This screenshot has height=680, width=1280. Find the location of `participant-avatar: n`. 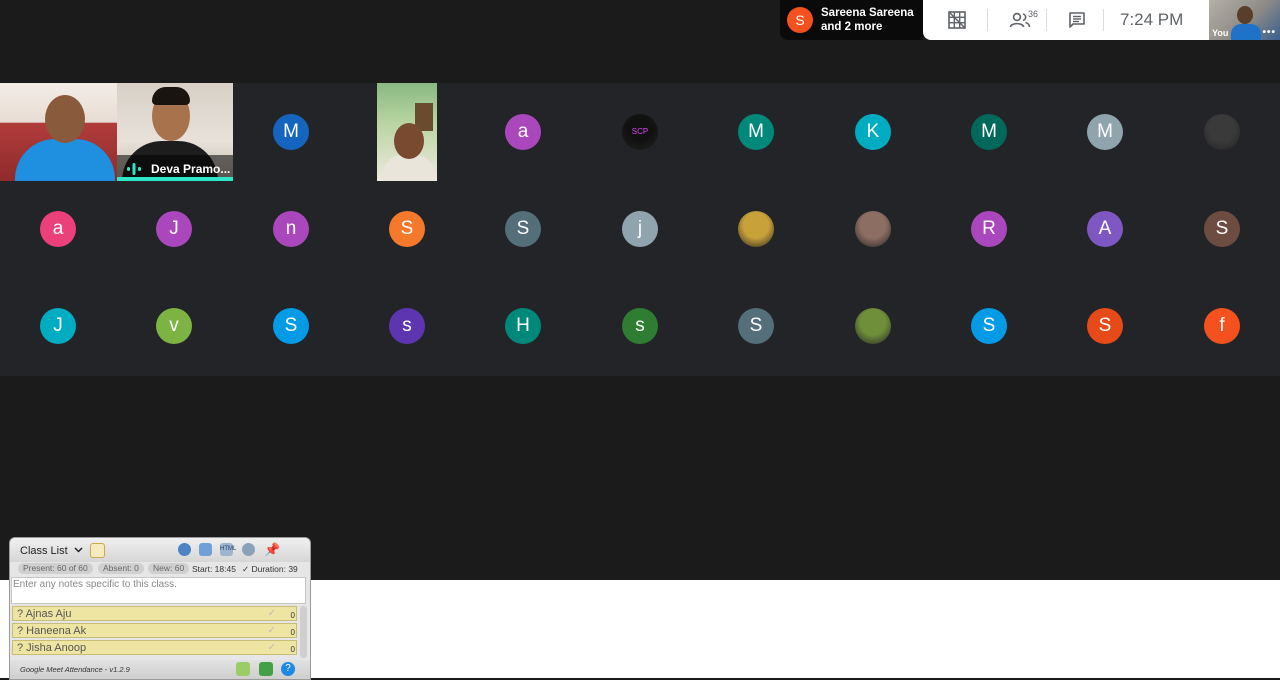

participant-avatar: n is located at coordinates (291, 228).